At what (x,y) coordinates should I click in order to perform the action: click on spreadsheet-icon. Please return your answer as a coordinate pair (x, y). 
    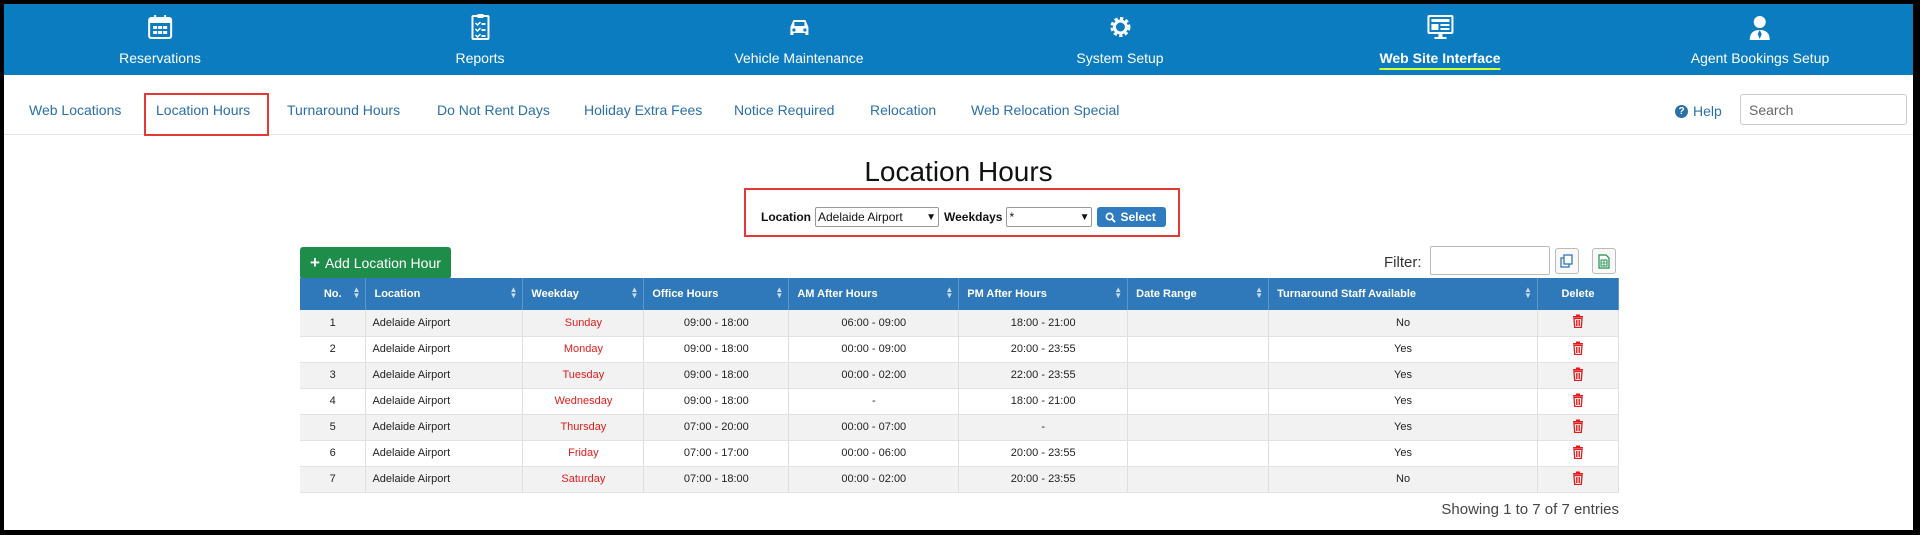
    Looking at the image, I should click on (1604, 261).